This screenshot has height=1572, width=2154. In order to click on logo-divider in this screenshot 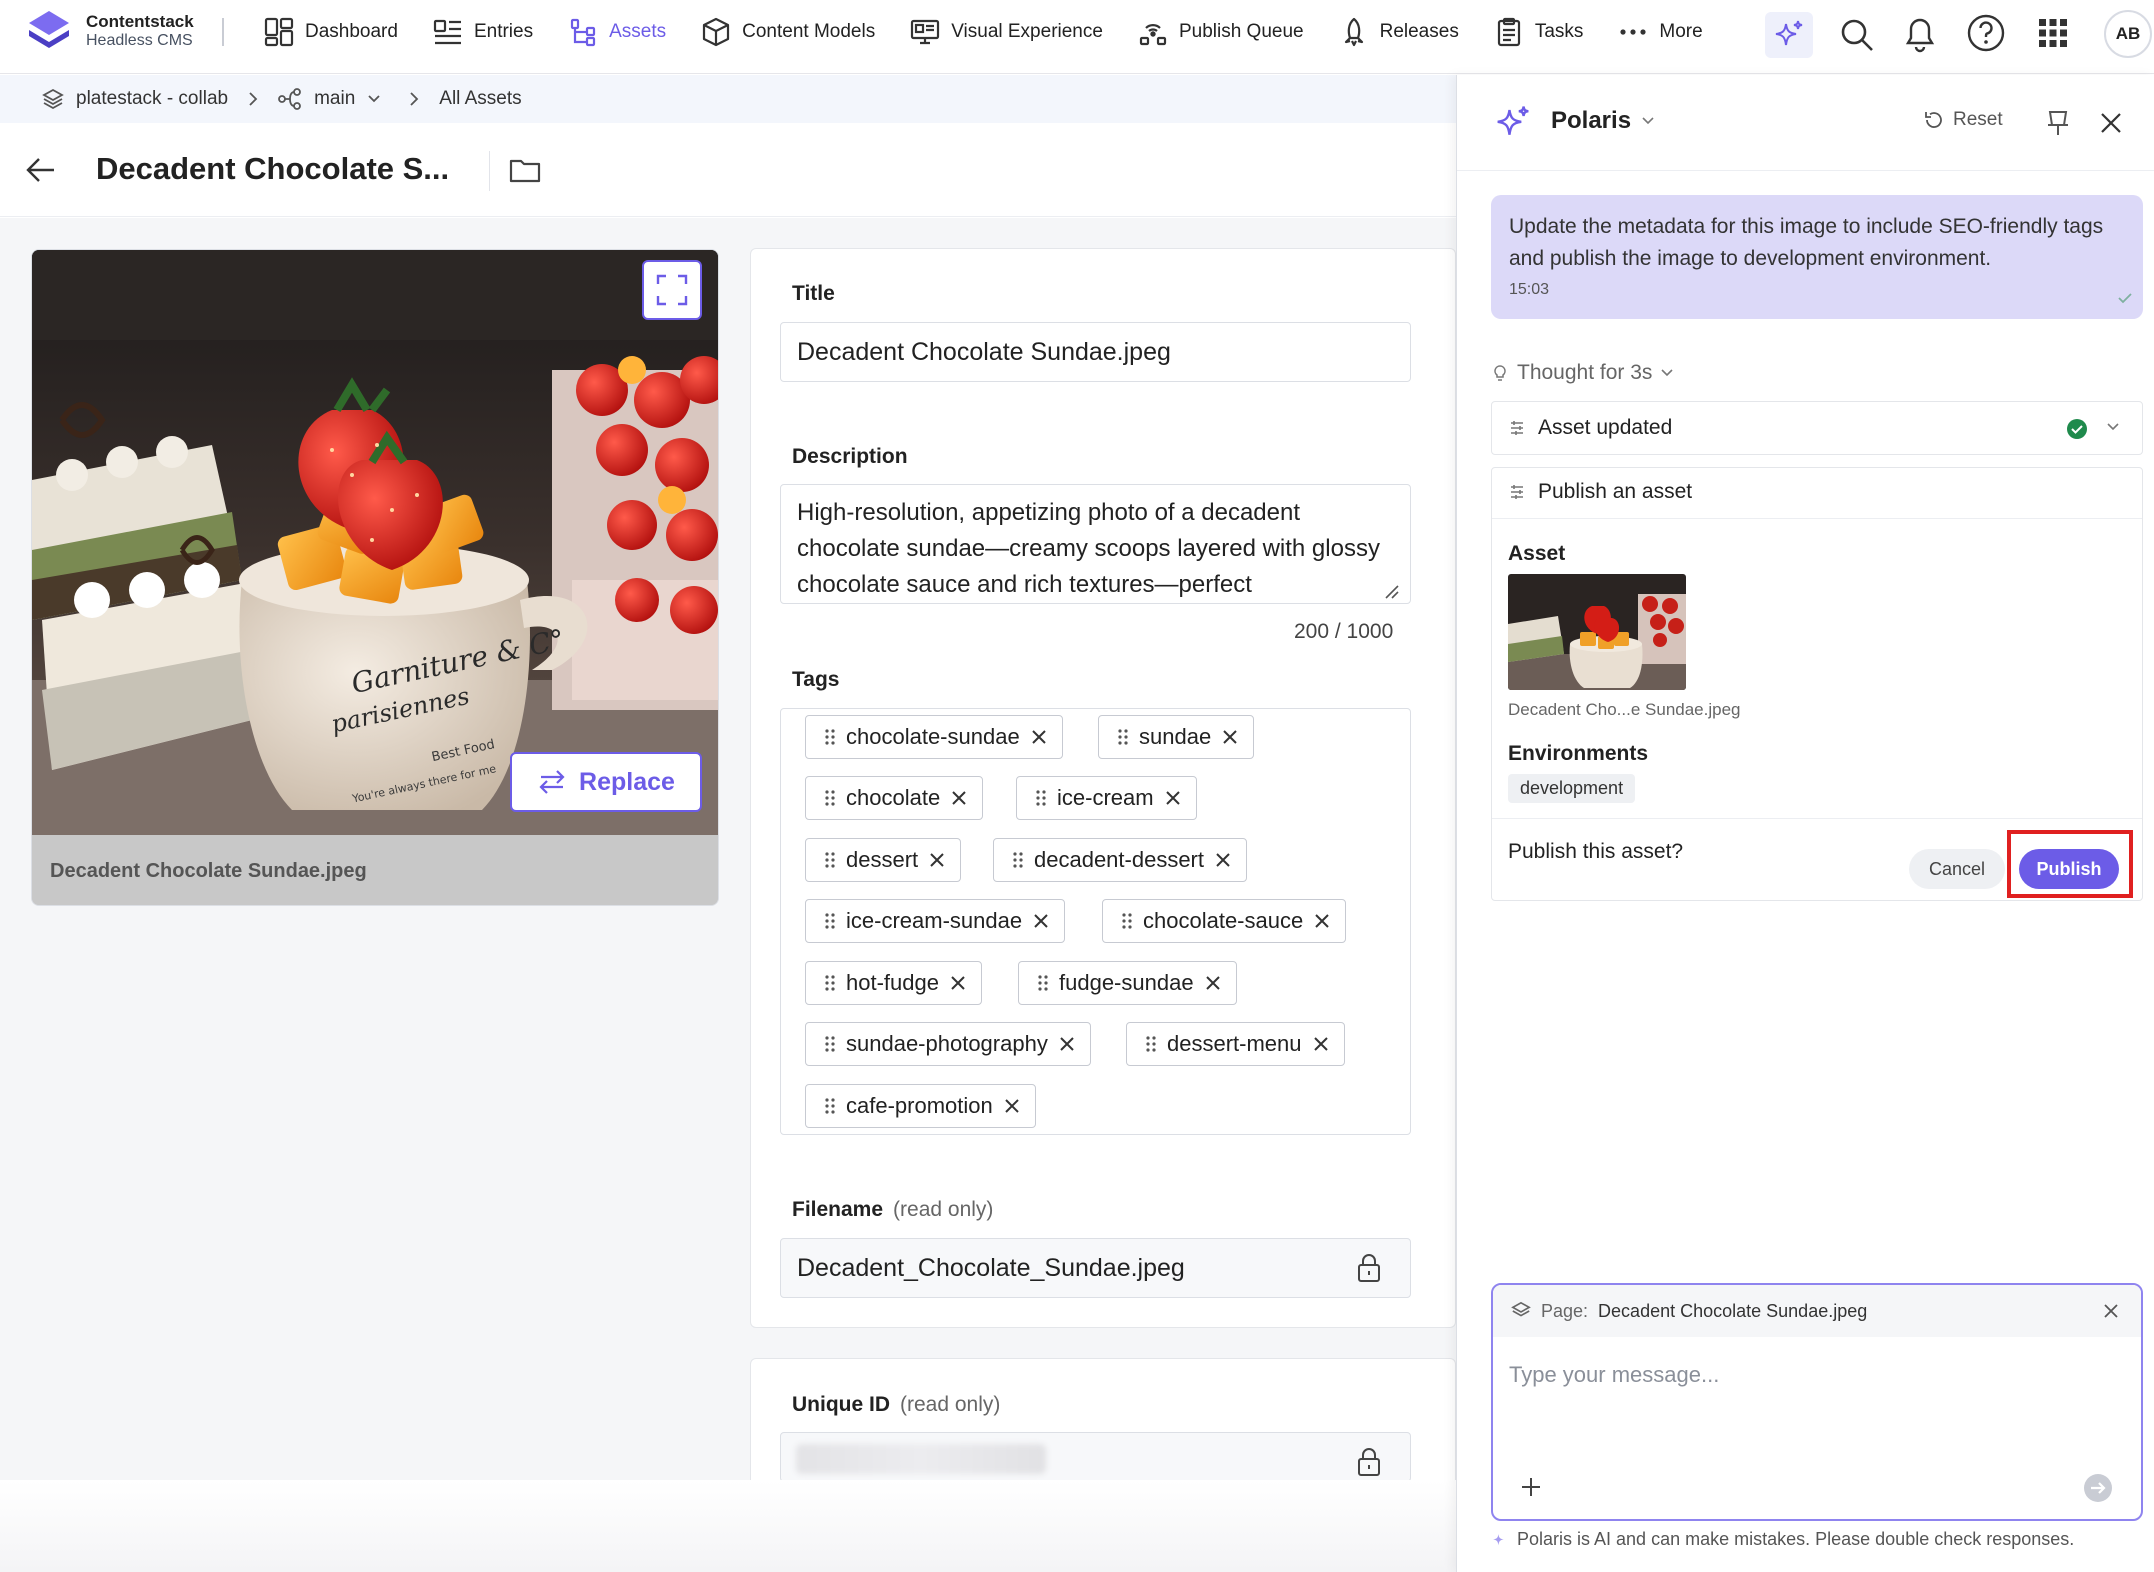, I will do `click(223, 32)`.